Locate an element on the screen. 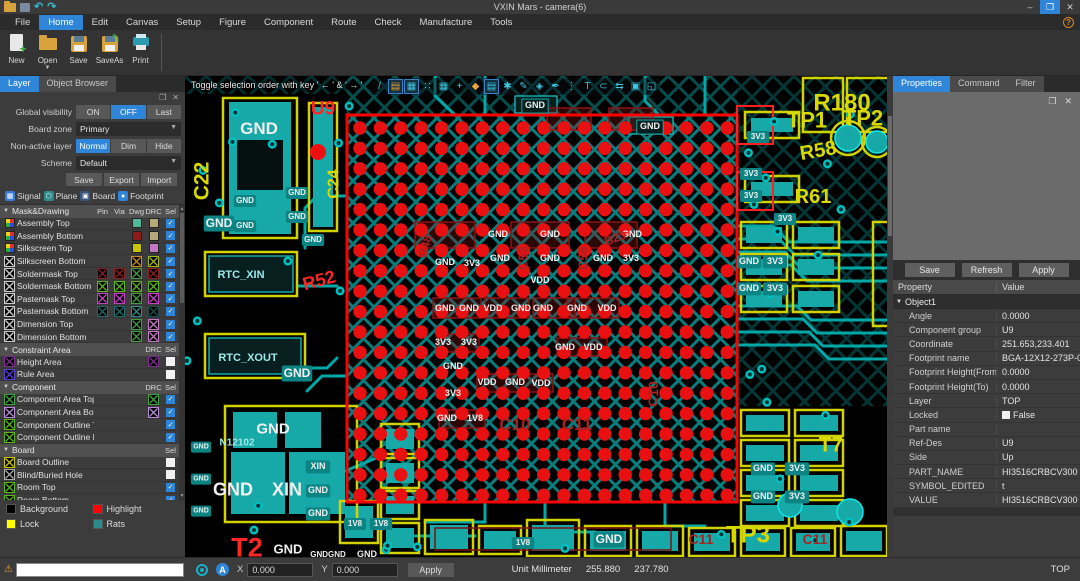  layer-row: Assembly Bottom ✓ is located at coordinates (89, 236).